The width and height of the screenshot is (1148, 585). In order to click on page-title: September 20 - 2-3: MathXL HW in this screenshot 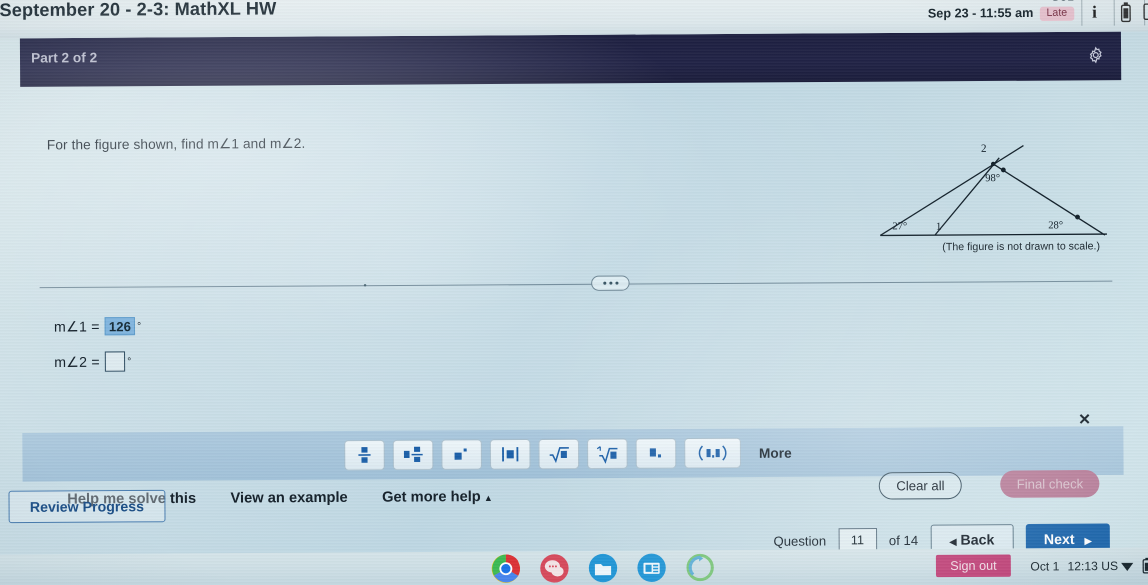, I will do `click(138, 10)`.